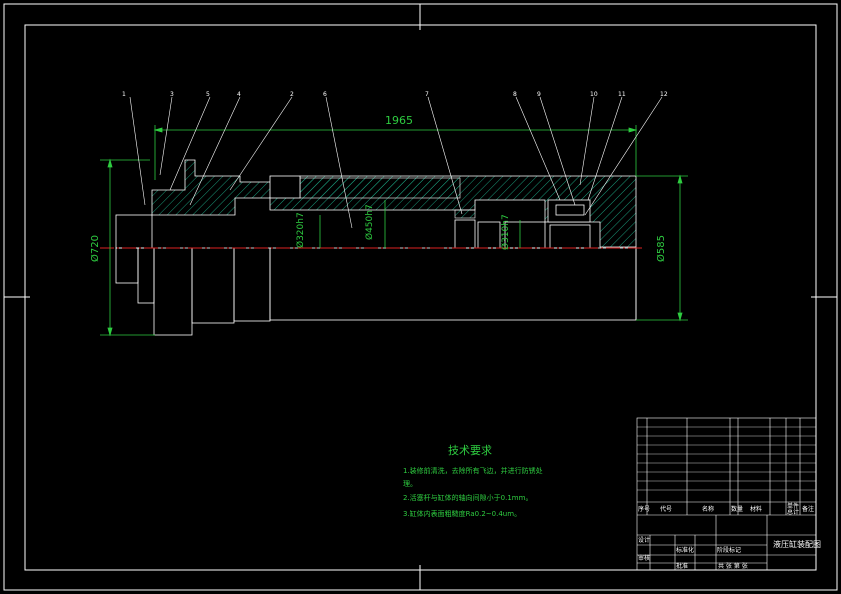  Describe the element at coordinates (756, 509) in the screenshot. I see `hdr-material: 材料` at that location.